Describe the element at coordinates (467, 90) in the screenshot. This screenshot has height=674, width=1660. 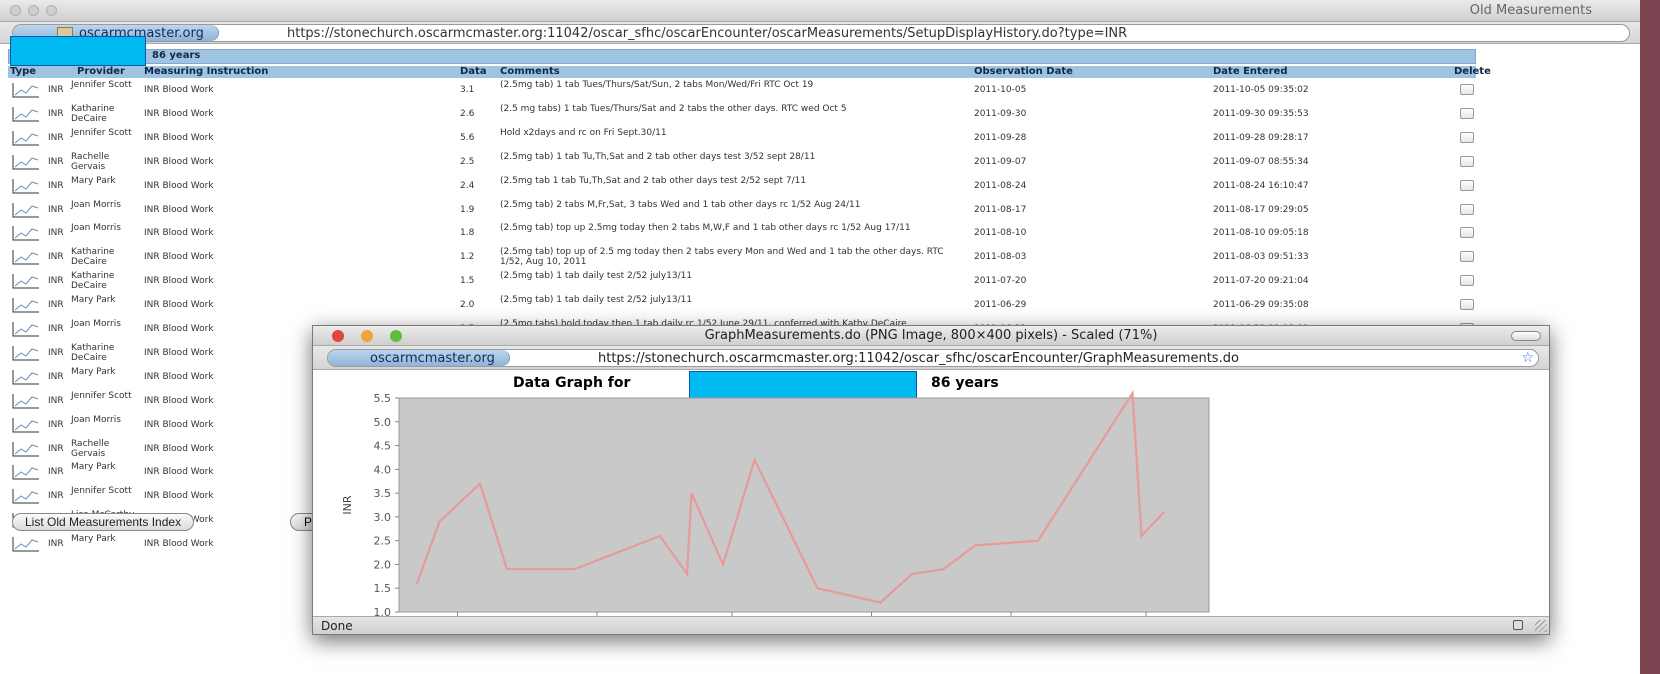
I see `data-cell: 3.1` at that location.